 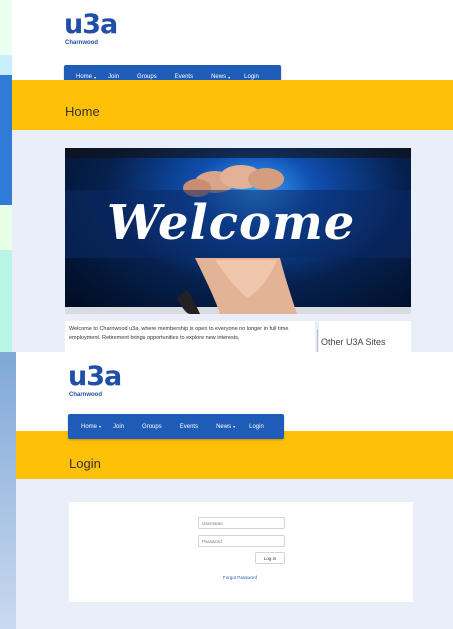 What do you see at coordinates (241, 541) in the screenshot?
I see `password-field: Password` at bounding box center [241, 541].